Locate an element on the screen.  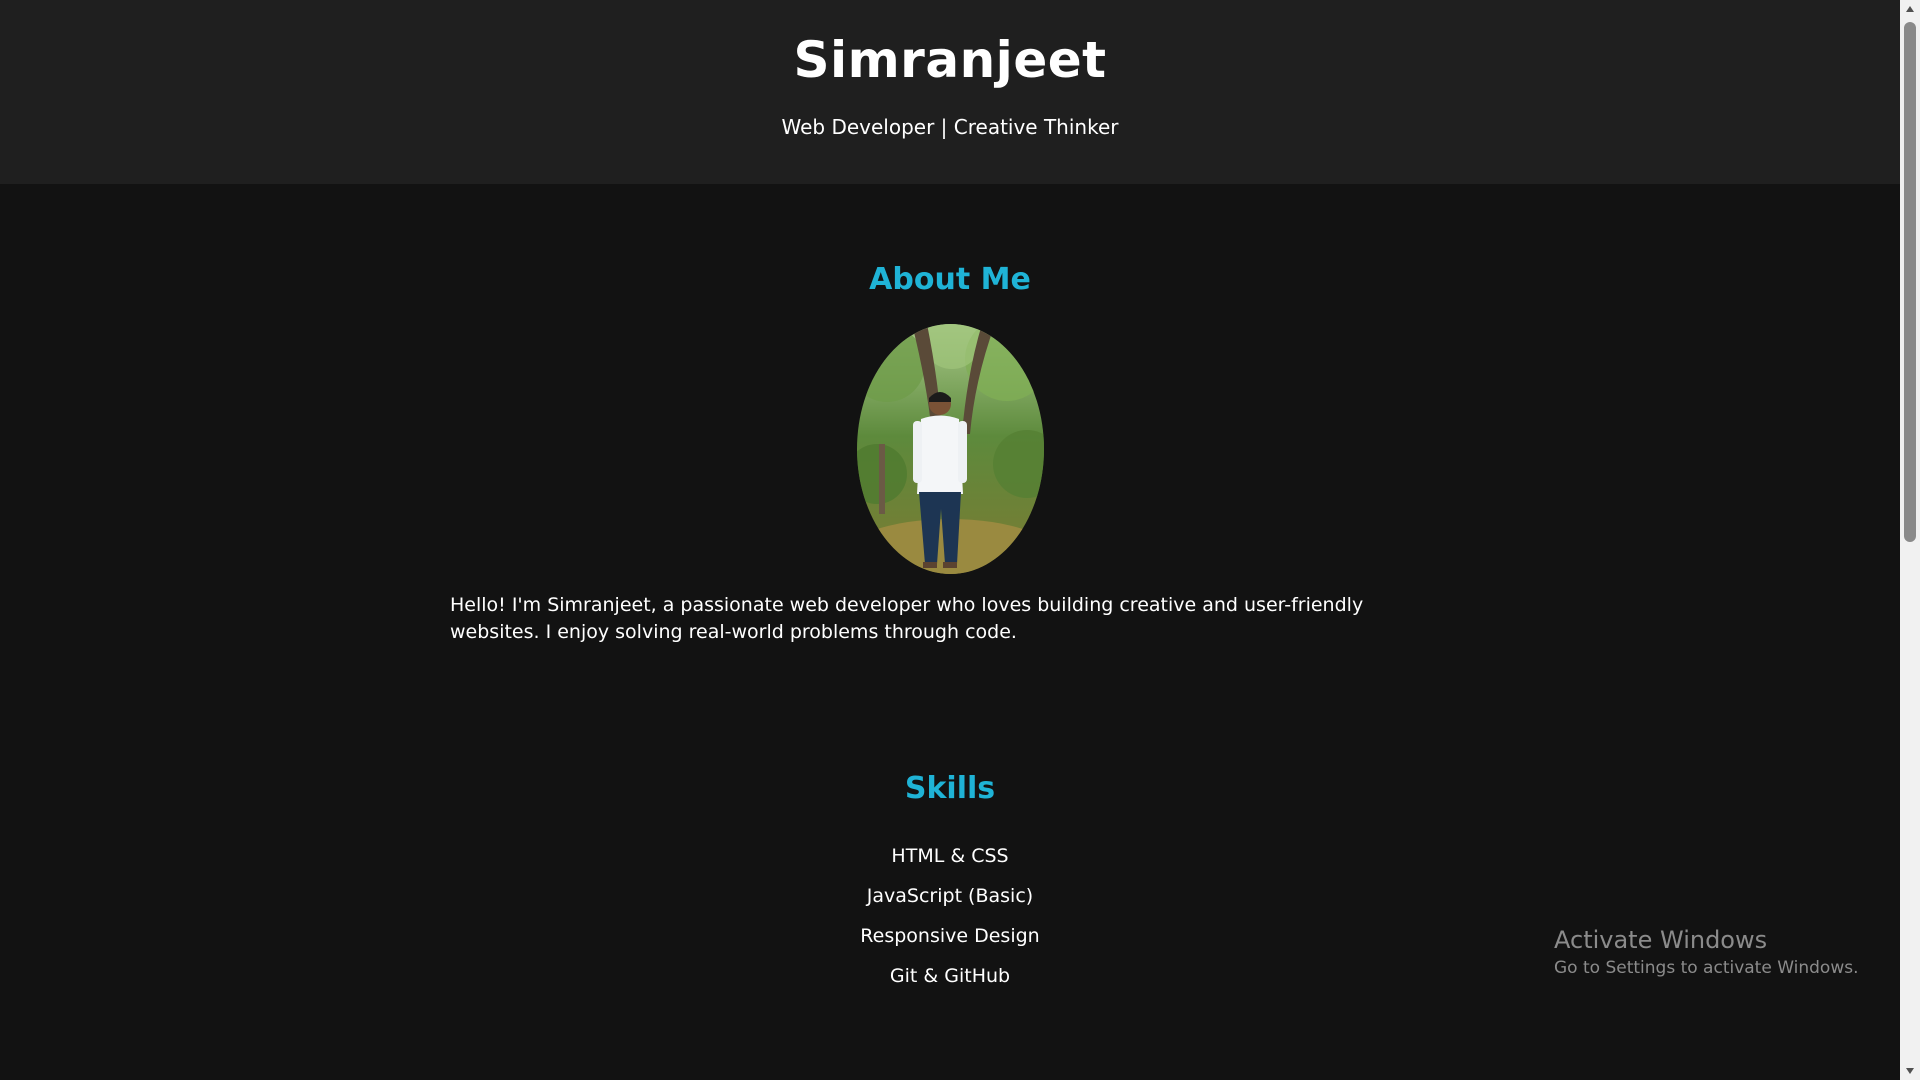
profile-photo-image is located at coordinates (950, 449).